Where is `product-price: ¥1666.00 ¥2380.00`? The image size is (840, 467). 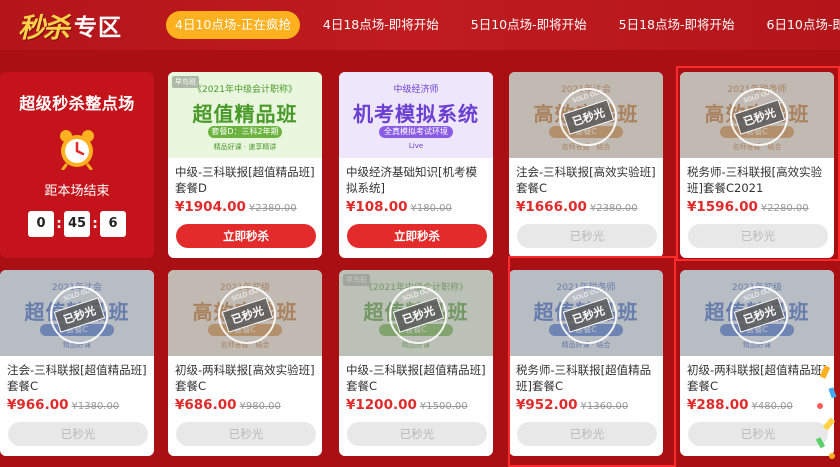
product-price: ¥1666.00 ¥2380.00 is located at coordinates (577, 207).